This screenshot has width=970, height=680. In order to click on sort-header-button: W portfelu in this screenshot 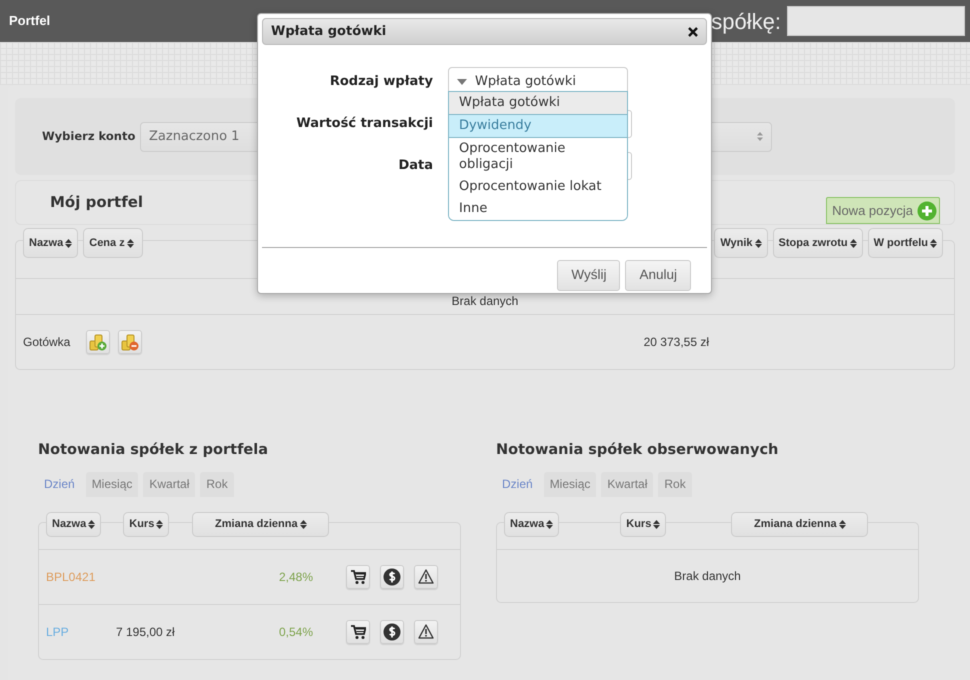, I will do `click(905, 243)`.